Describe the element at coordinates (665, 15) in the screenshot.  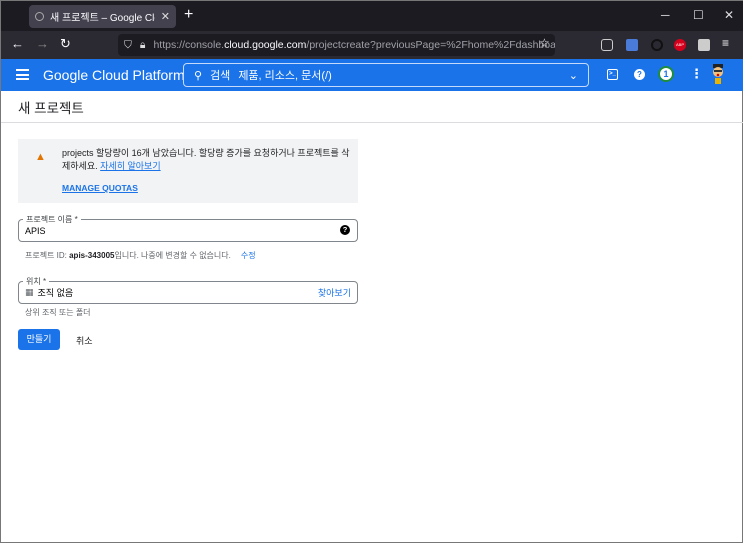
I see `minimize-icon: ─` at that location.